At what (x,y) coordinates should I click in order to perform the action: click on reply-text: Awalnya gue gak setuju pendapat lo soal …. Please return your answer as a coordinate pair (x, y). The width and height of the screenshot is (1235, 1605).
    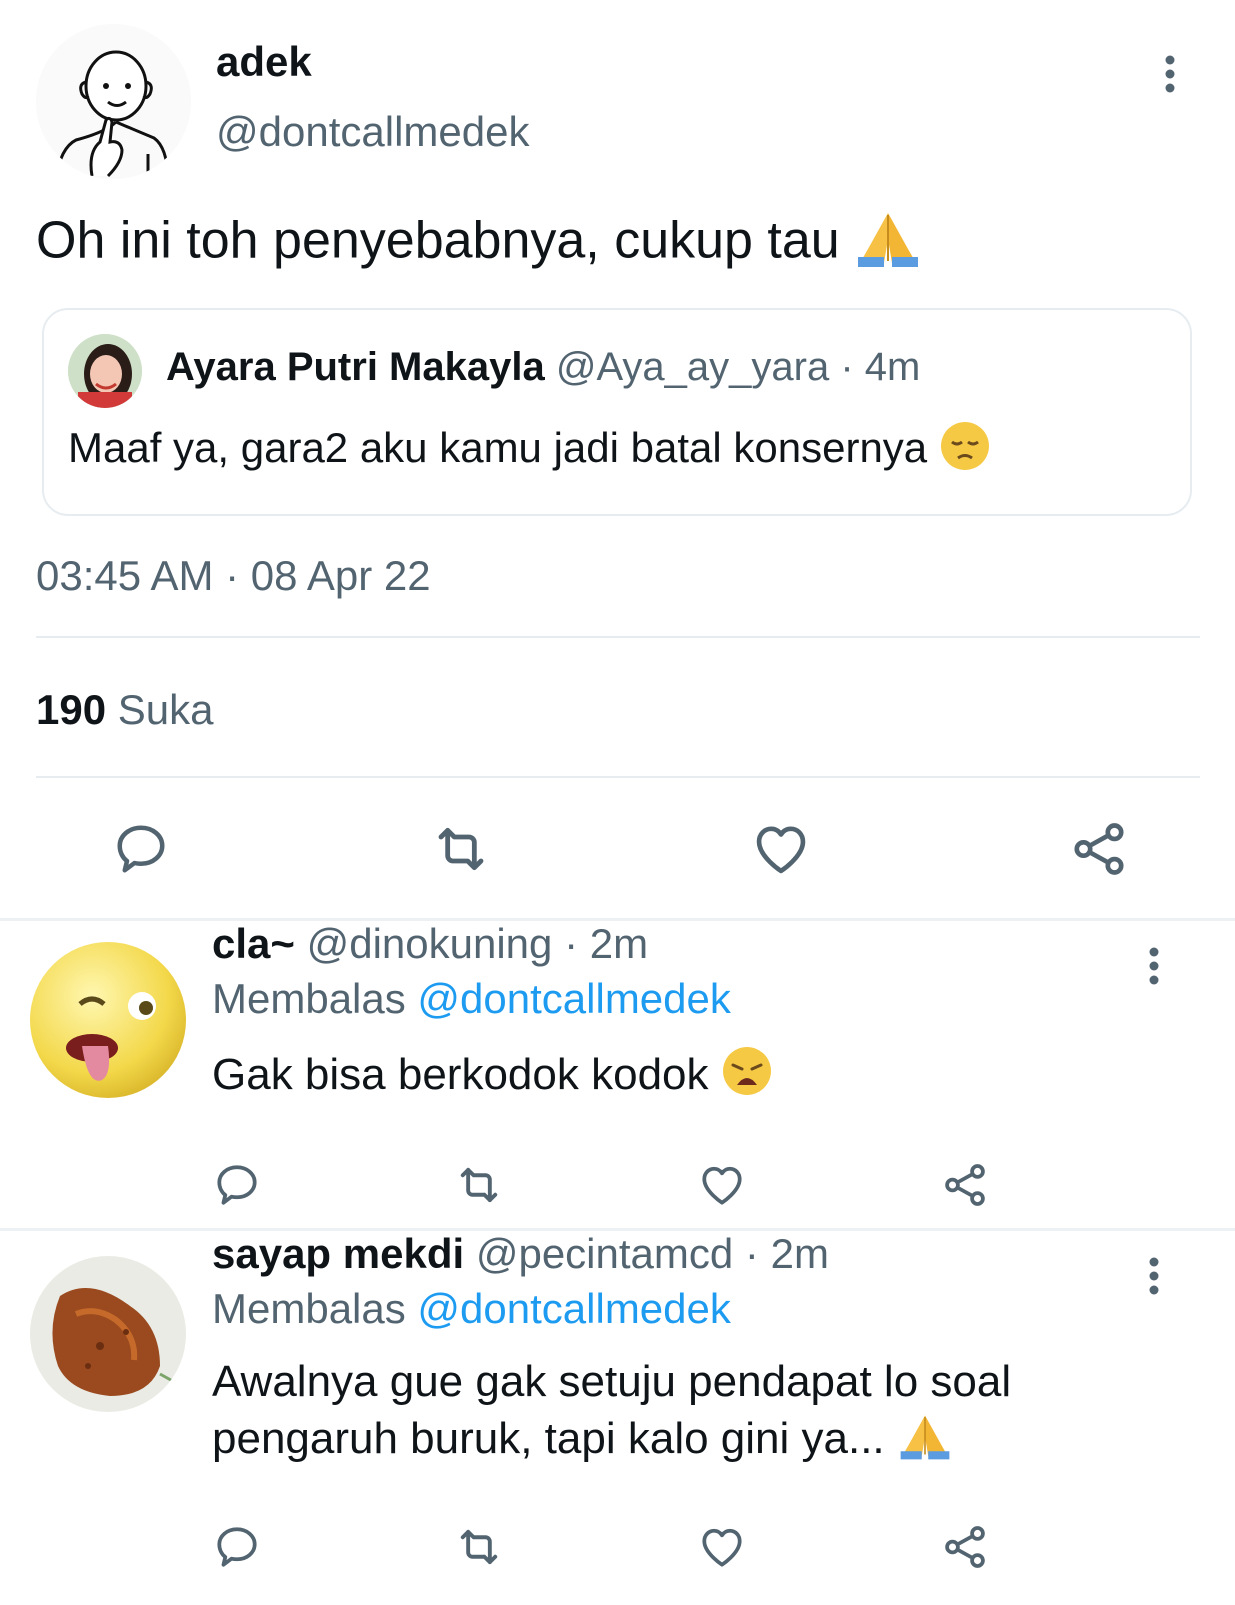
    Looking at the image, I should click on (611, 1414).